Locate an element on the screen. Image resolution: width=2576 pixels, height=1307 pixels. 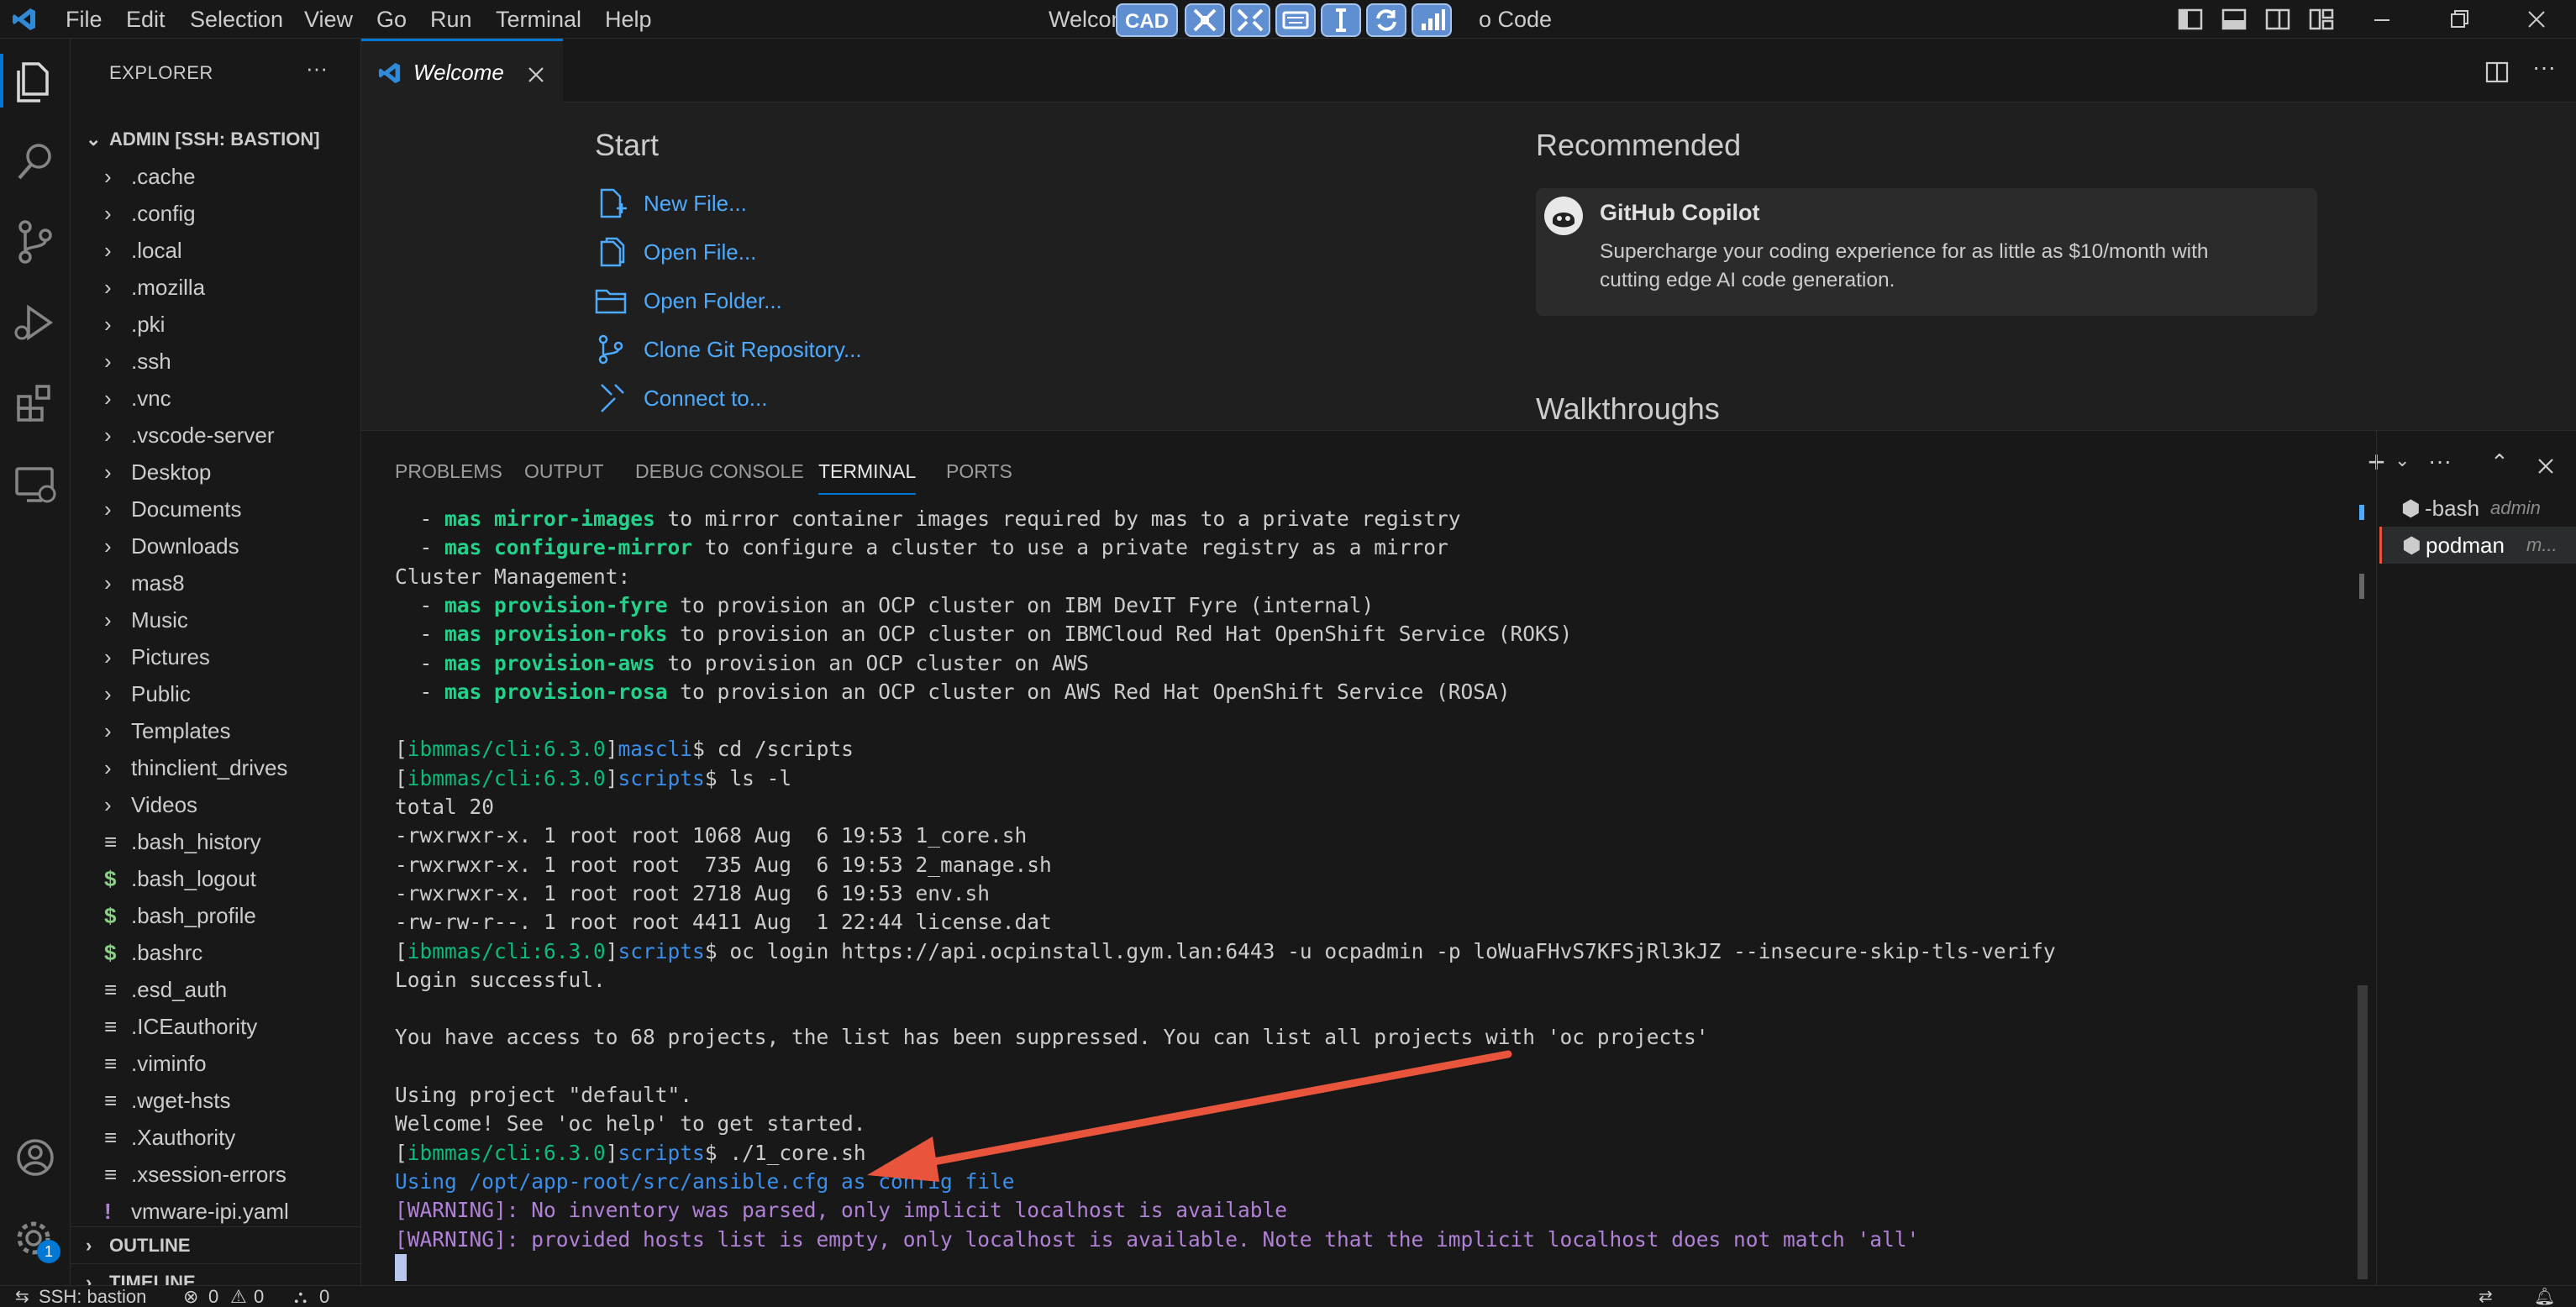
close-tab-icon is located at coordinates (536, 75).